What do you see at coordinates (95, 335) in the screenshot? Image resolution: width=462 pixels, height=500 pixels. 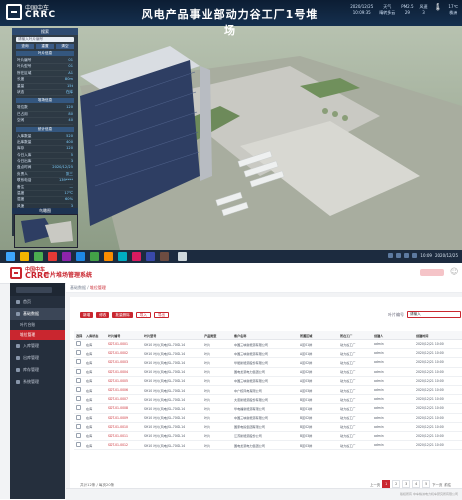 I see `column-header: 入库状态` at bounding box center [95, 335].